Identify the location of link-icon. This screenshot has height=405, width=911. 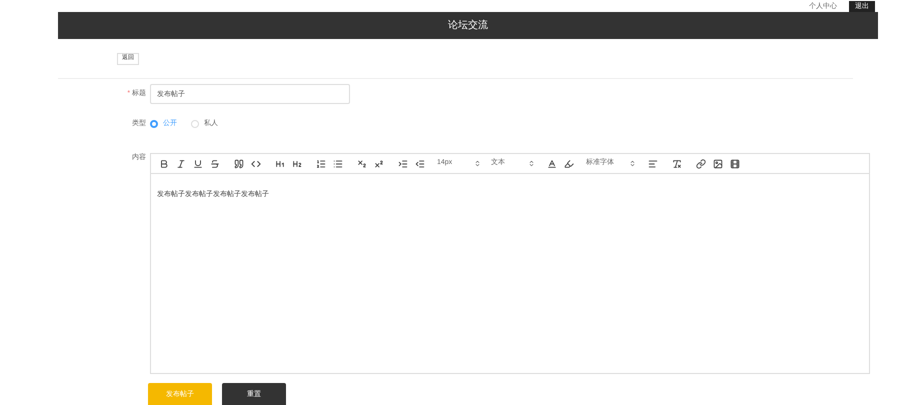
(701, 163).